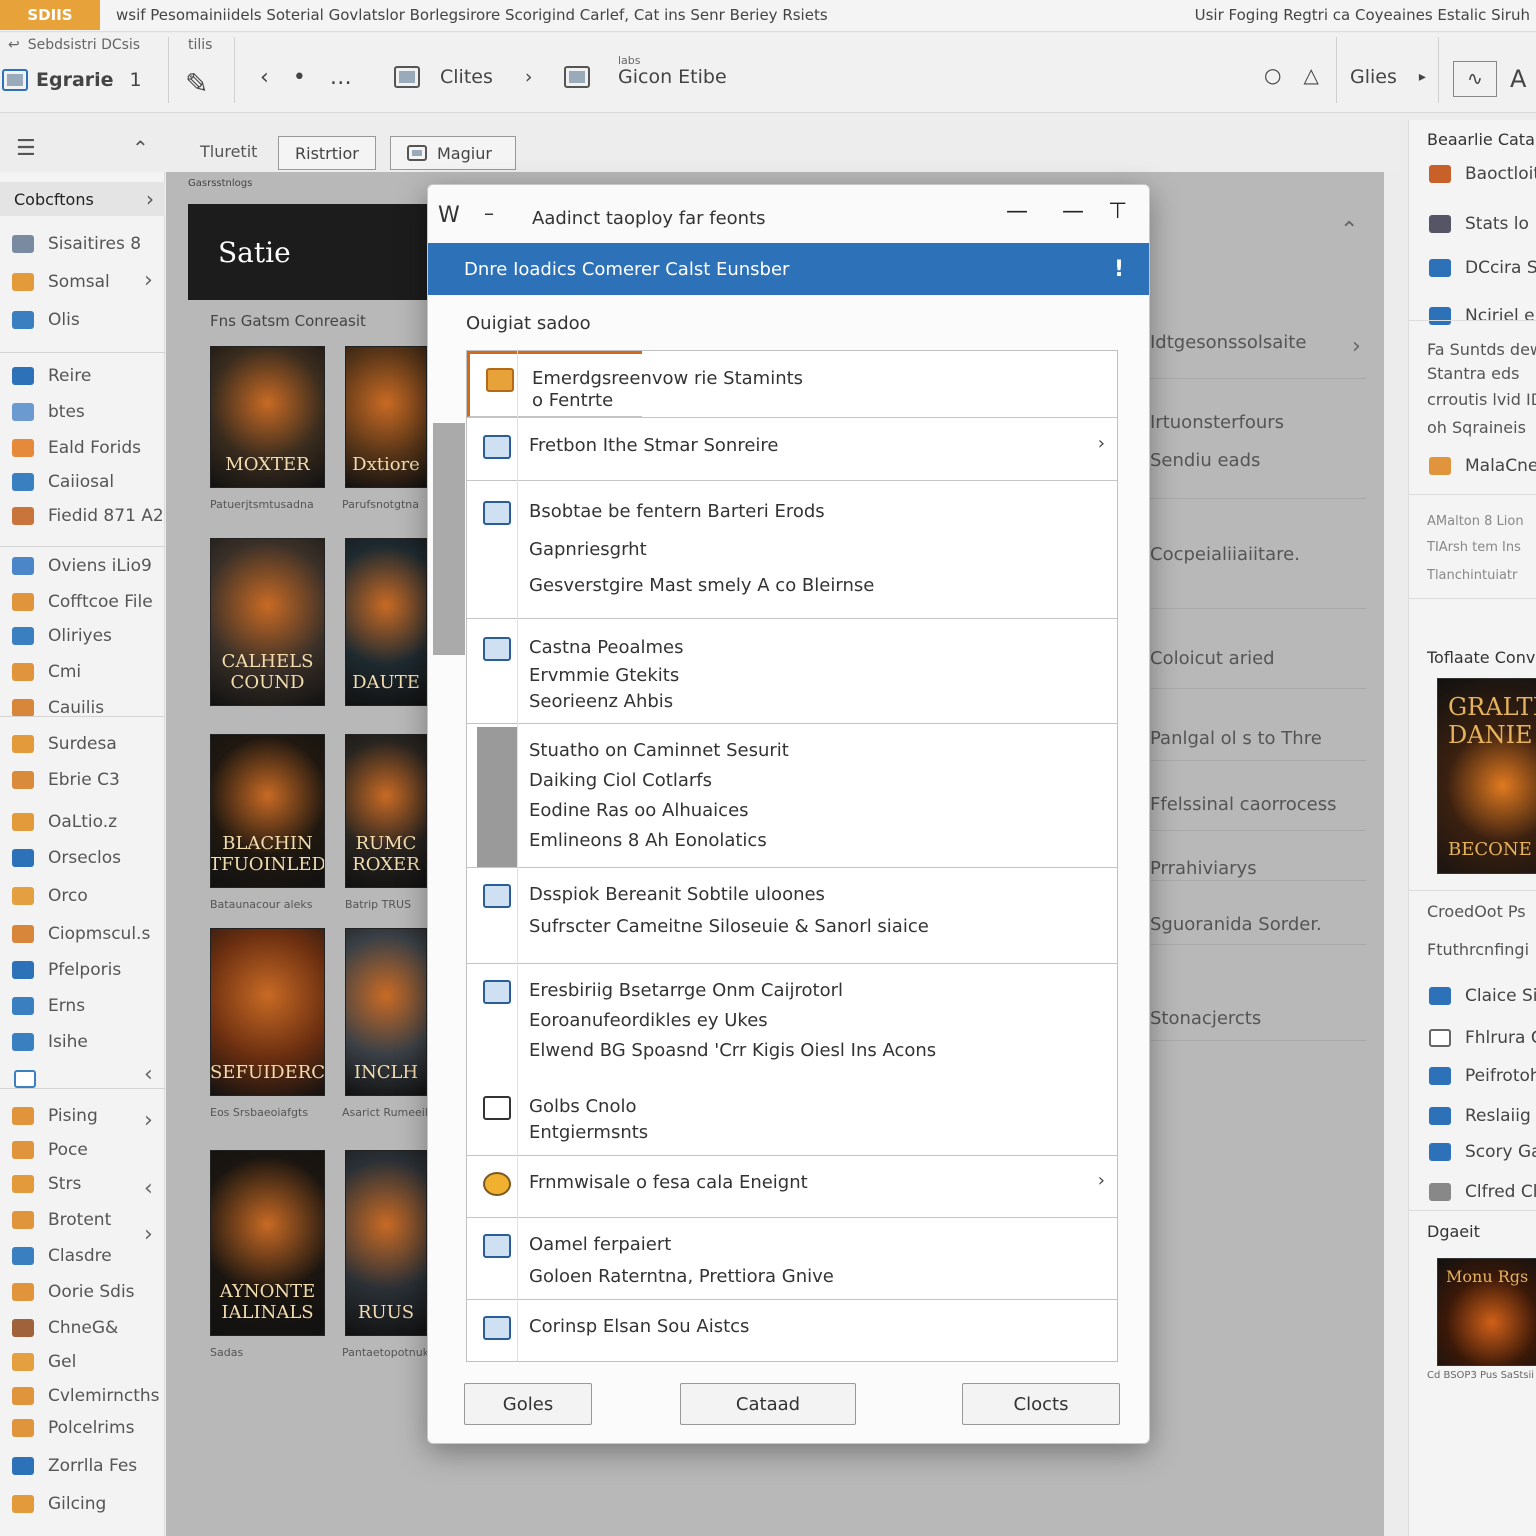  Describe the element at coordinates (26, 148) in the screenshot. I see `menu-icon: ☰` at that location.